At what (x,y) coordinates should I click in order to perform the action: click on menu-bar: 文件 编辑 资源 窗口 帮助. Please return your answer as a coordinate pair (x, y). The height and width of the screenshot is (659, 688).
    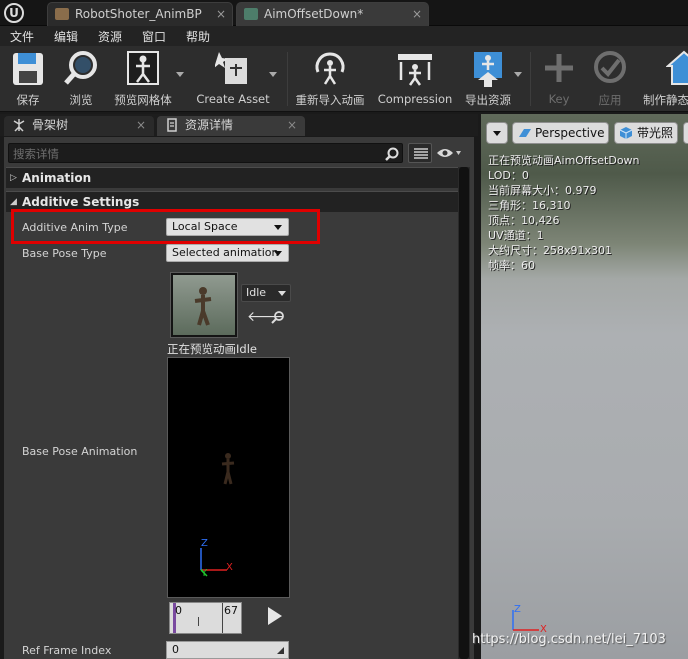
    Looking at the image, I should click on (344, 36).